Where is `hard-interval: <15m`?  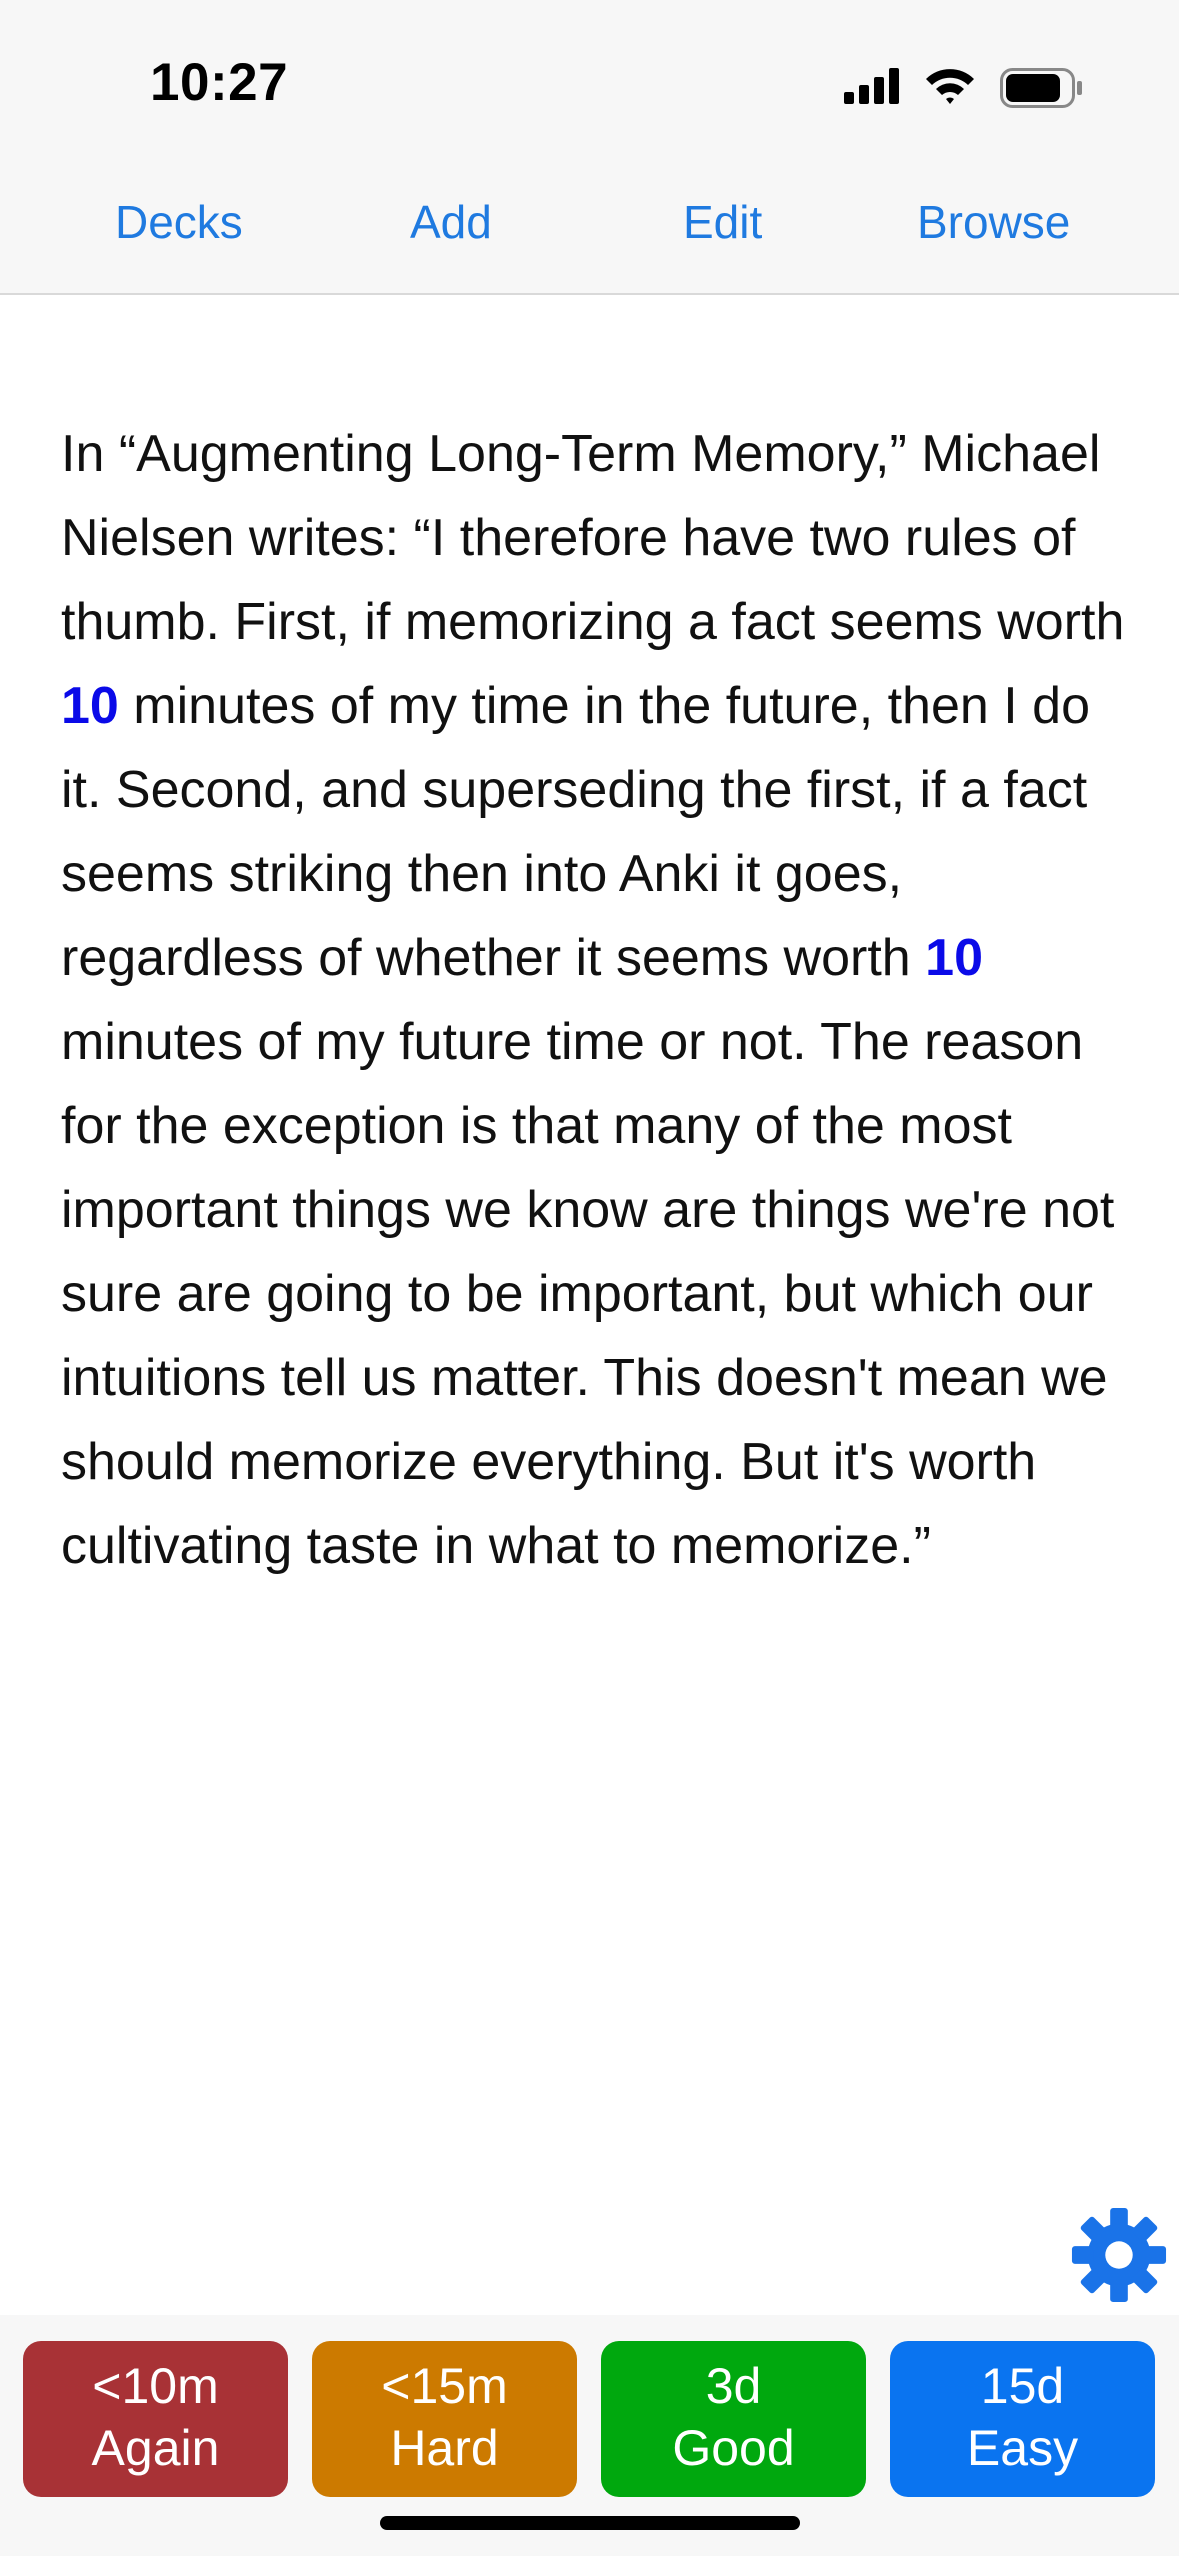 hard-interval: <15m is located at coordinates (444, 2386).